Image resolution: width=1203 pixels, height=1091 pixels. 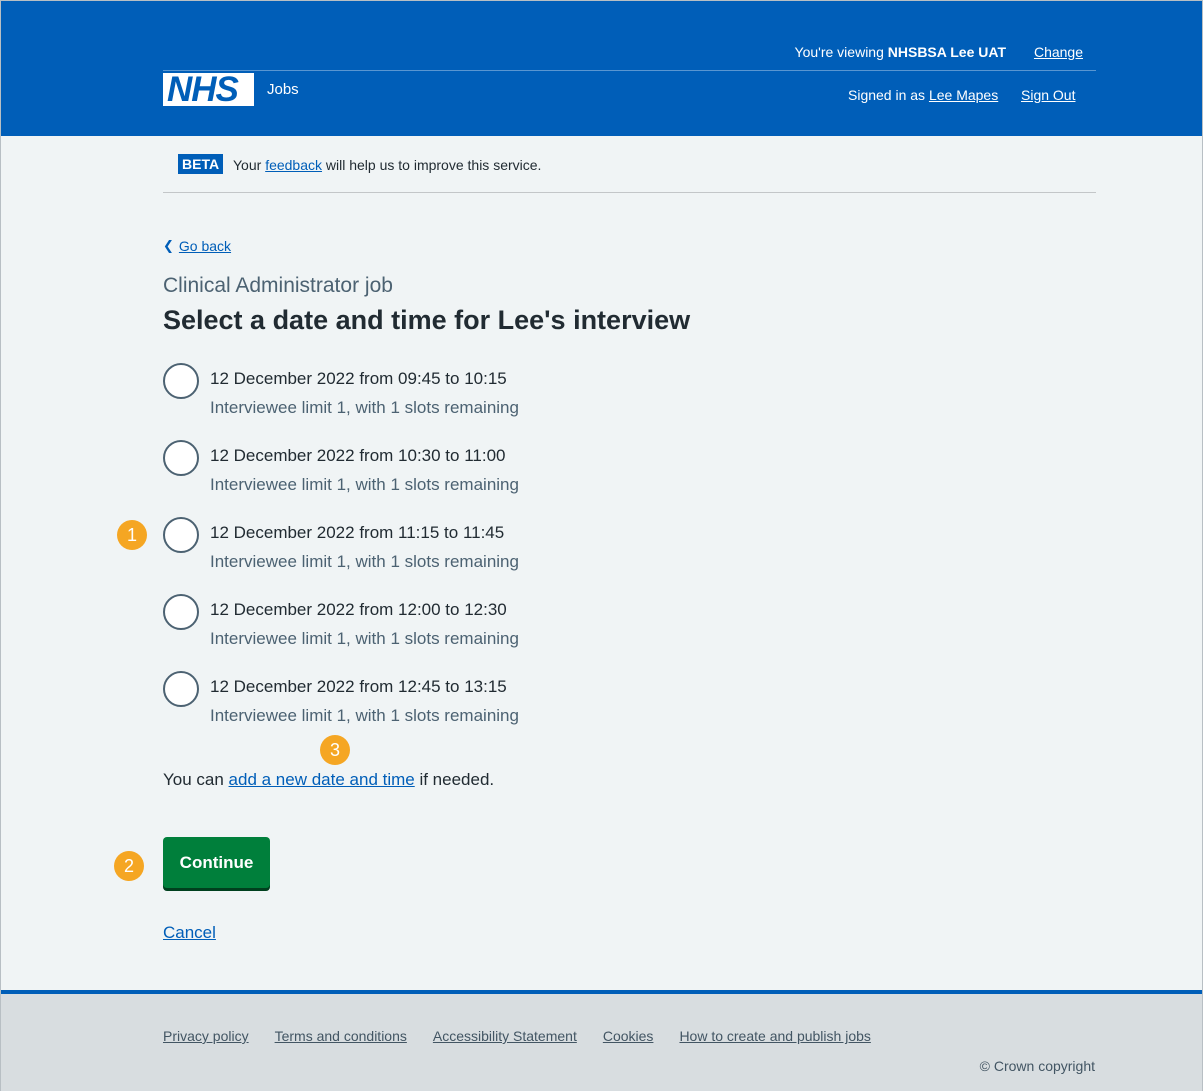 I want to click on chevron-left-icon: ❮, so click(x=168, y=245).